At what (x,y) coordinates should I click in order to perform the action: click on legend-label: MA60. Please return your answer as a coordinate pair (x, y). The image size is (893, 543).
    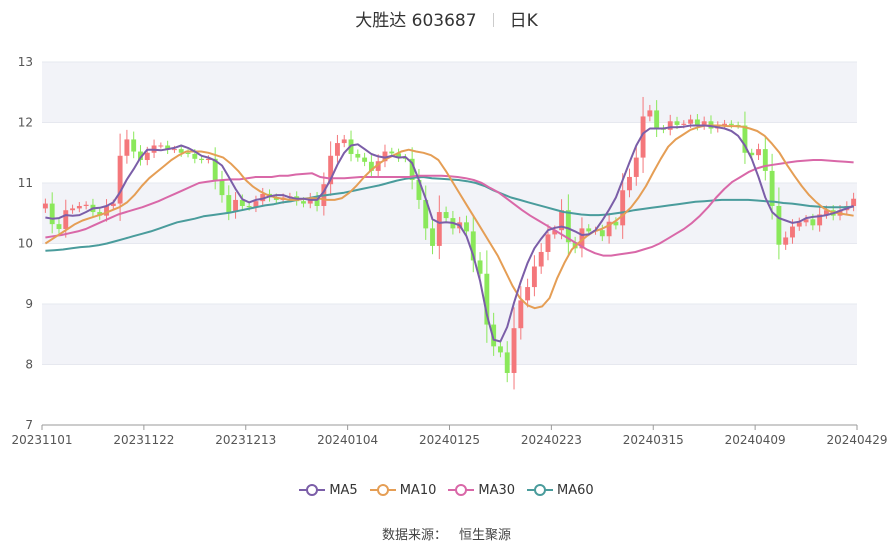
    Looking at the image, I should click on (575, 490).